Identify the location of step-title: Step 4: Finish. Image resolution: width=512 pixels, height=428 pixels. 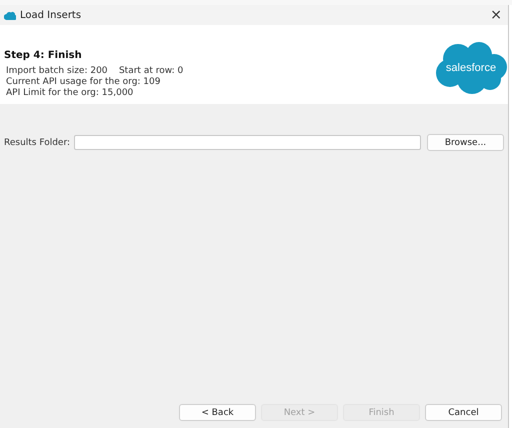
(43, 55).